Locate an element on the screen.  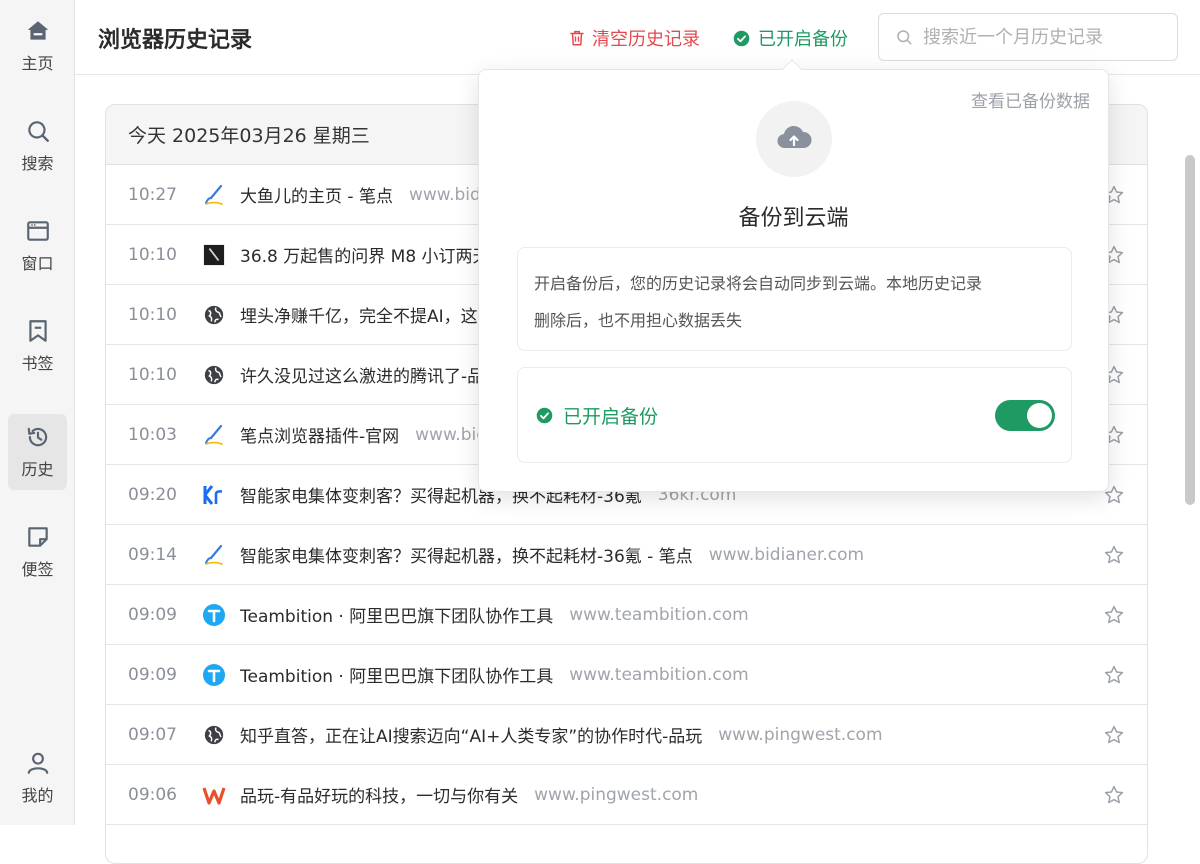
visit-time: 09:20 is located at coordinates (152, 494).